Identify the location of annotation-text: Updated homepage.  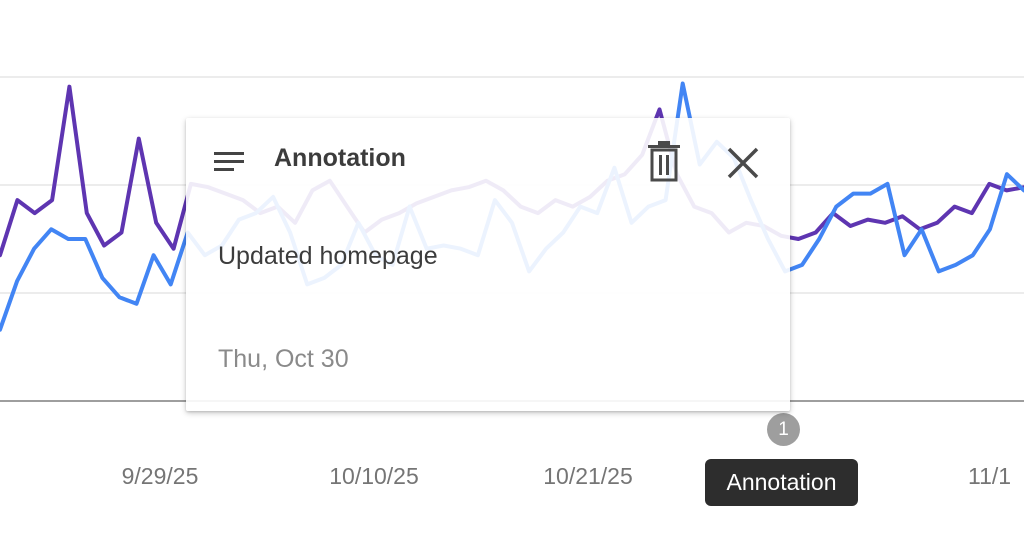
(328, 256).